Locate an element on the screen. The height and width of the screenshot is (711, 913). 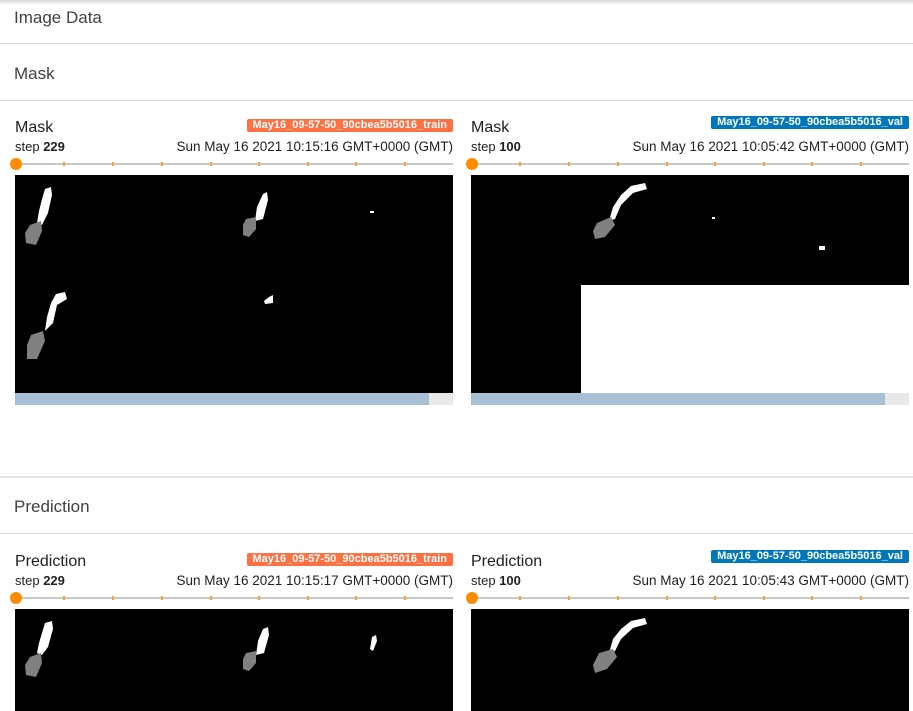
section-title-prediction: Prediction is located at coordinates (456, 507).